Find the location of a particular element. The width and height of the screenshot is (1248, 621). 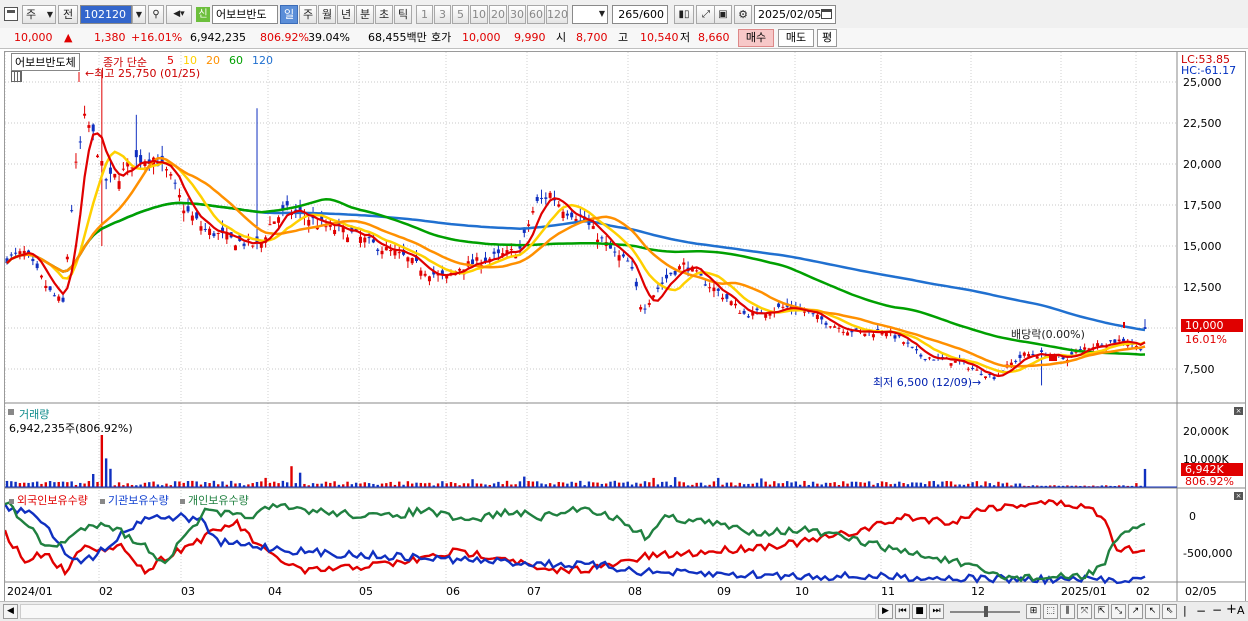

scroll-track is located at coordinates (448, 611).